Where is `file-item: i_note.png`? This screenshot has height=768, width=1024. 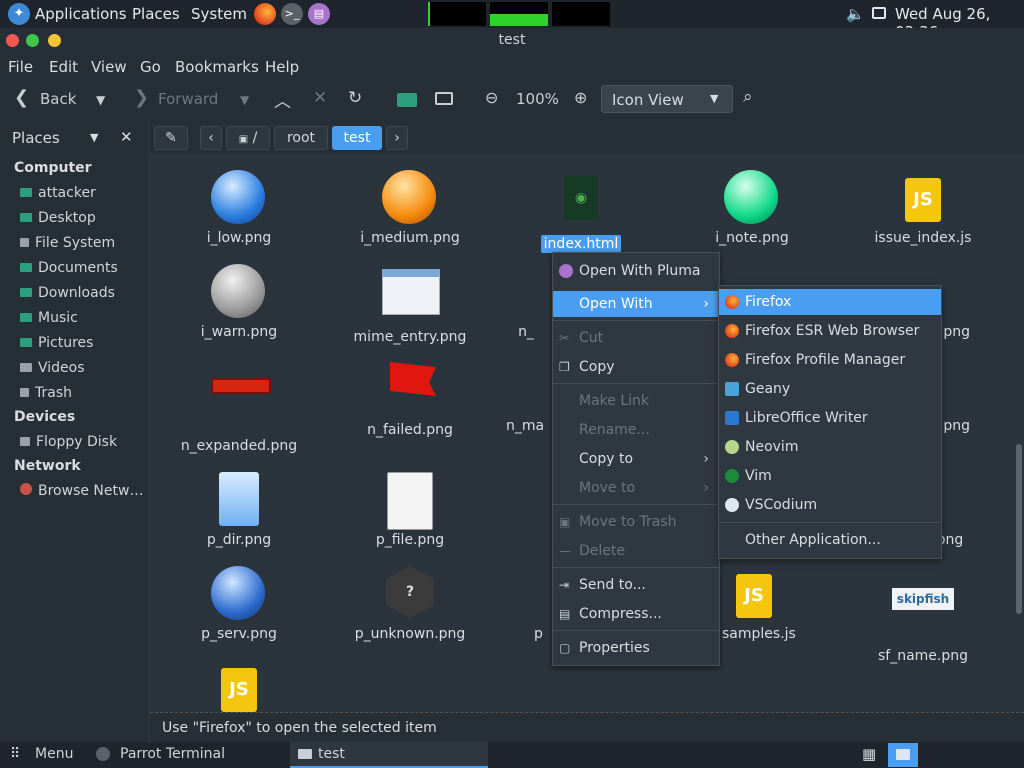
file-item: i_note.png is located at coordinates (752, 208).